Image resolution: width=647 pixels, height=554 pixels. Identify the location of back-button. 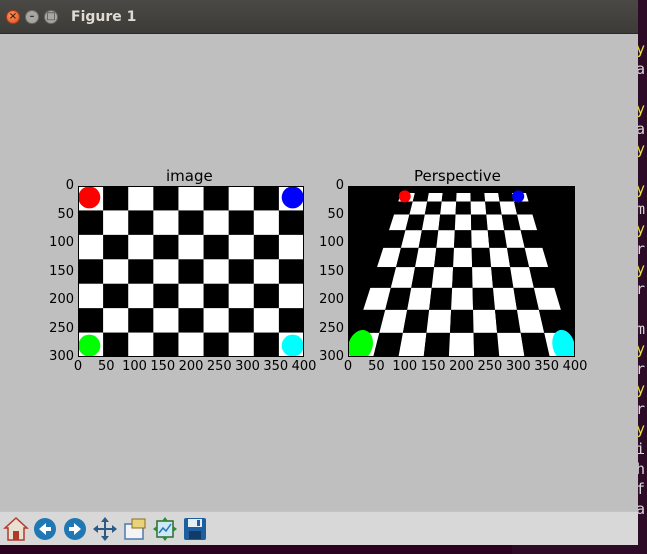
(45, 529).